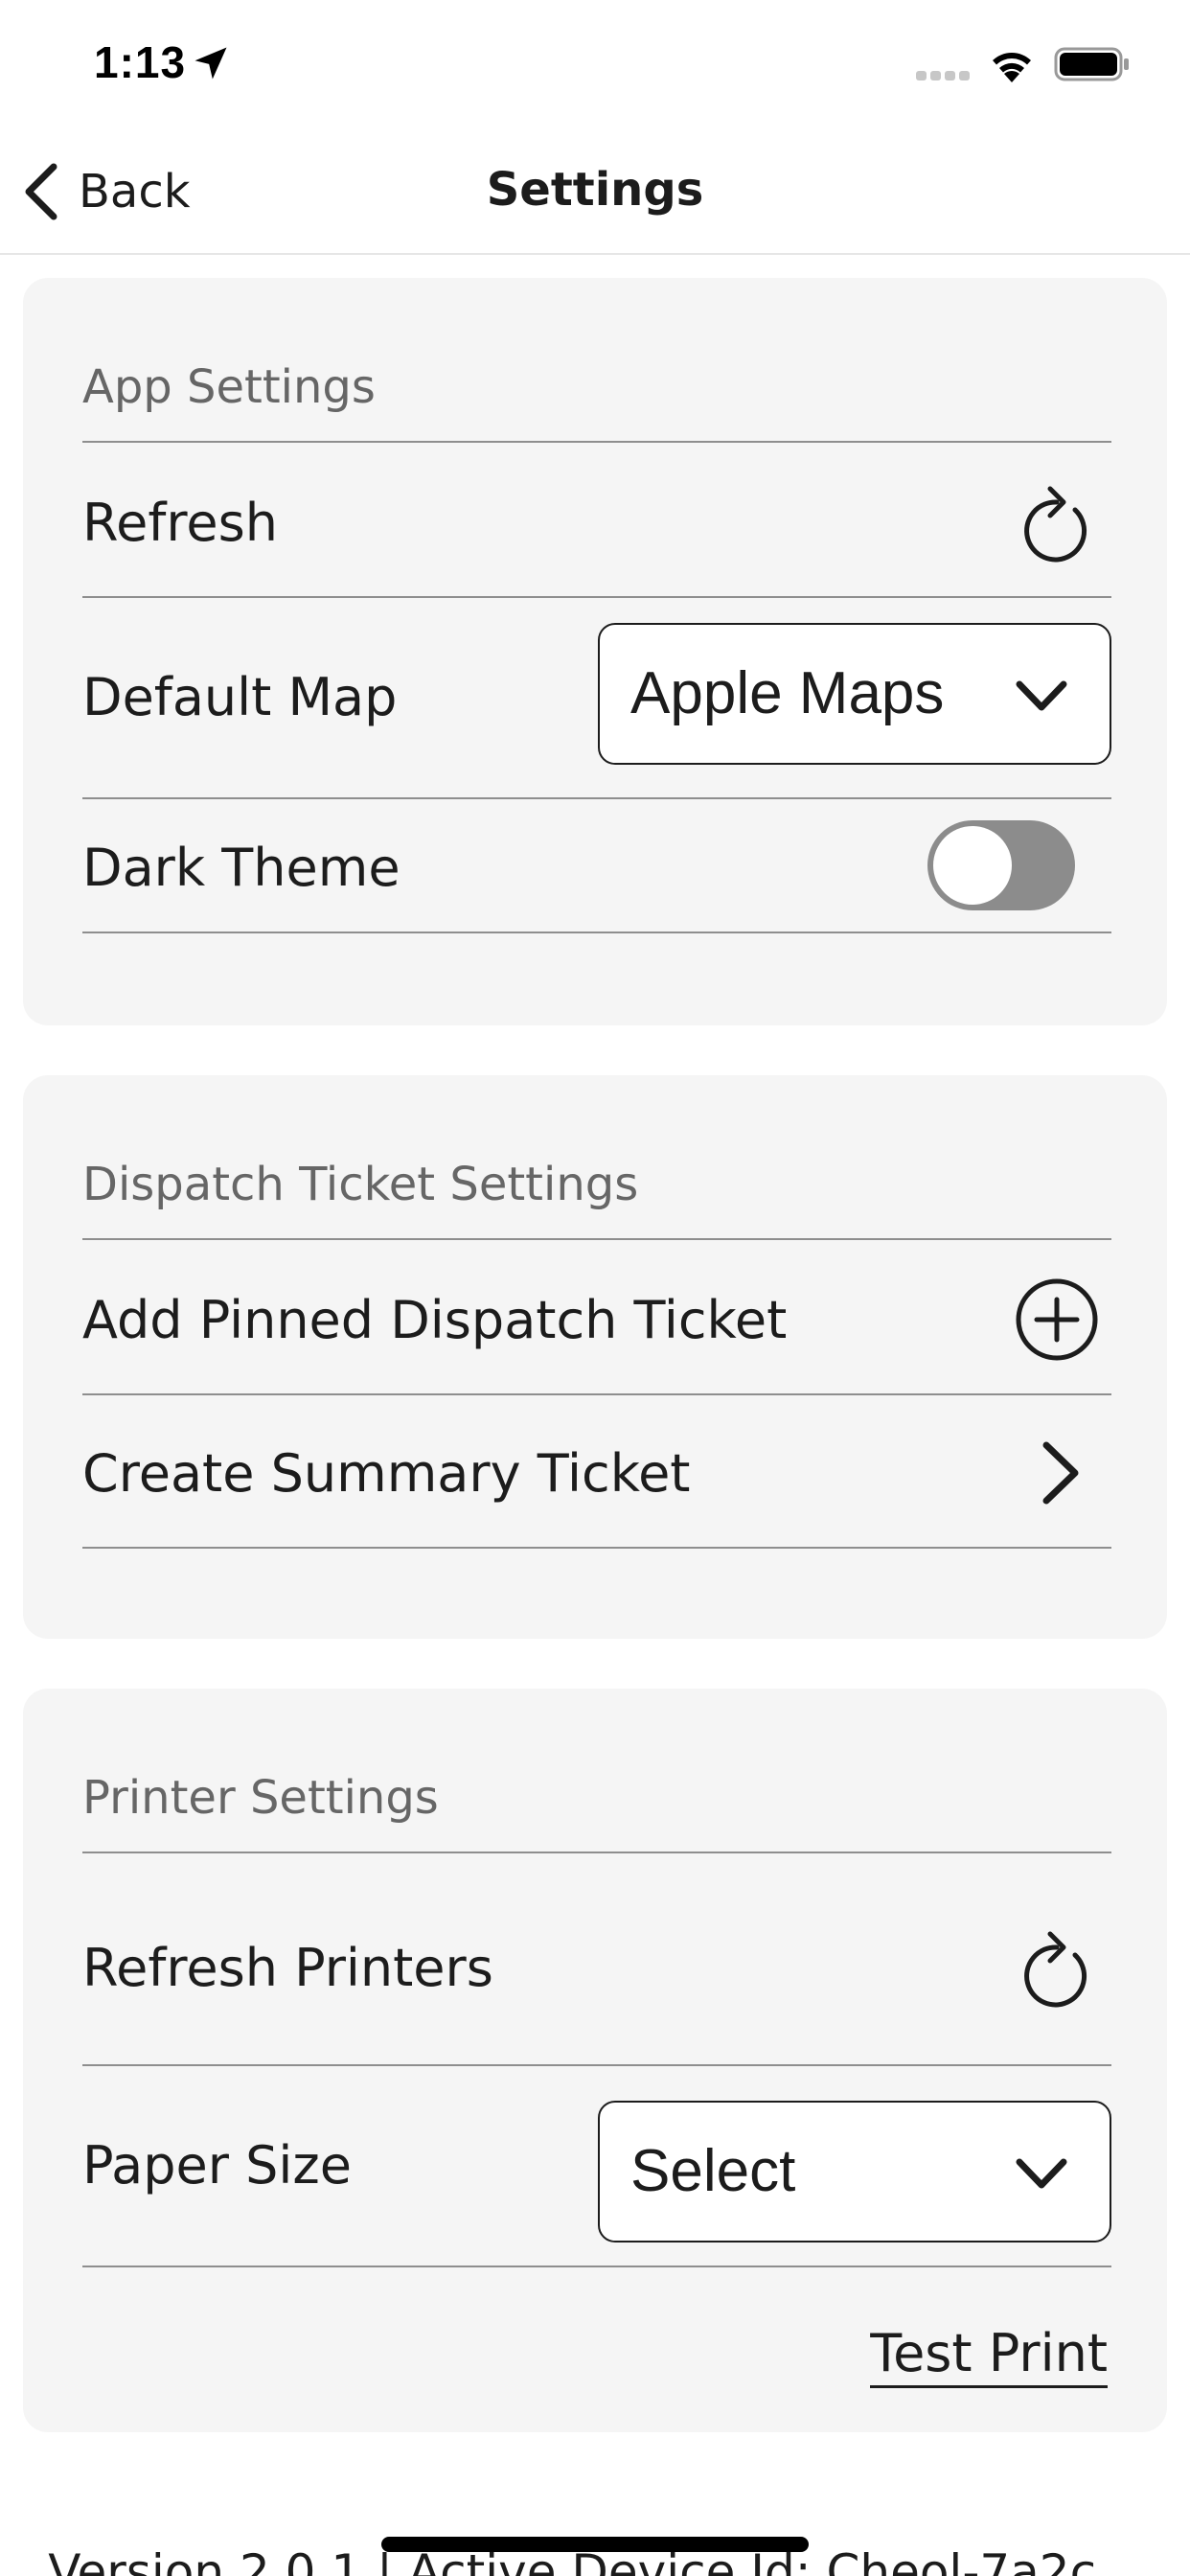 This screenshot has height=2576, width=1190. Describe the element at coordinates (217, 2165) in the screenshot. I see `paper-size-label: Paper Size` at that location.